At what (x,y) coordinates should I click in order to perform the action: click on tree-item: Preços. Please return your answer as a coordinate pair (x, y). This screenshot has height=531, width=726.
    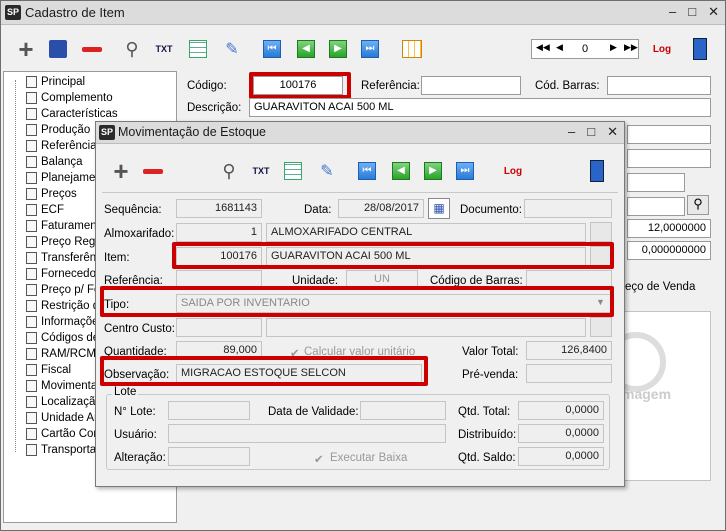
    Looking at the image, I should click on (51, 194).